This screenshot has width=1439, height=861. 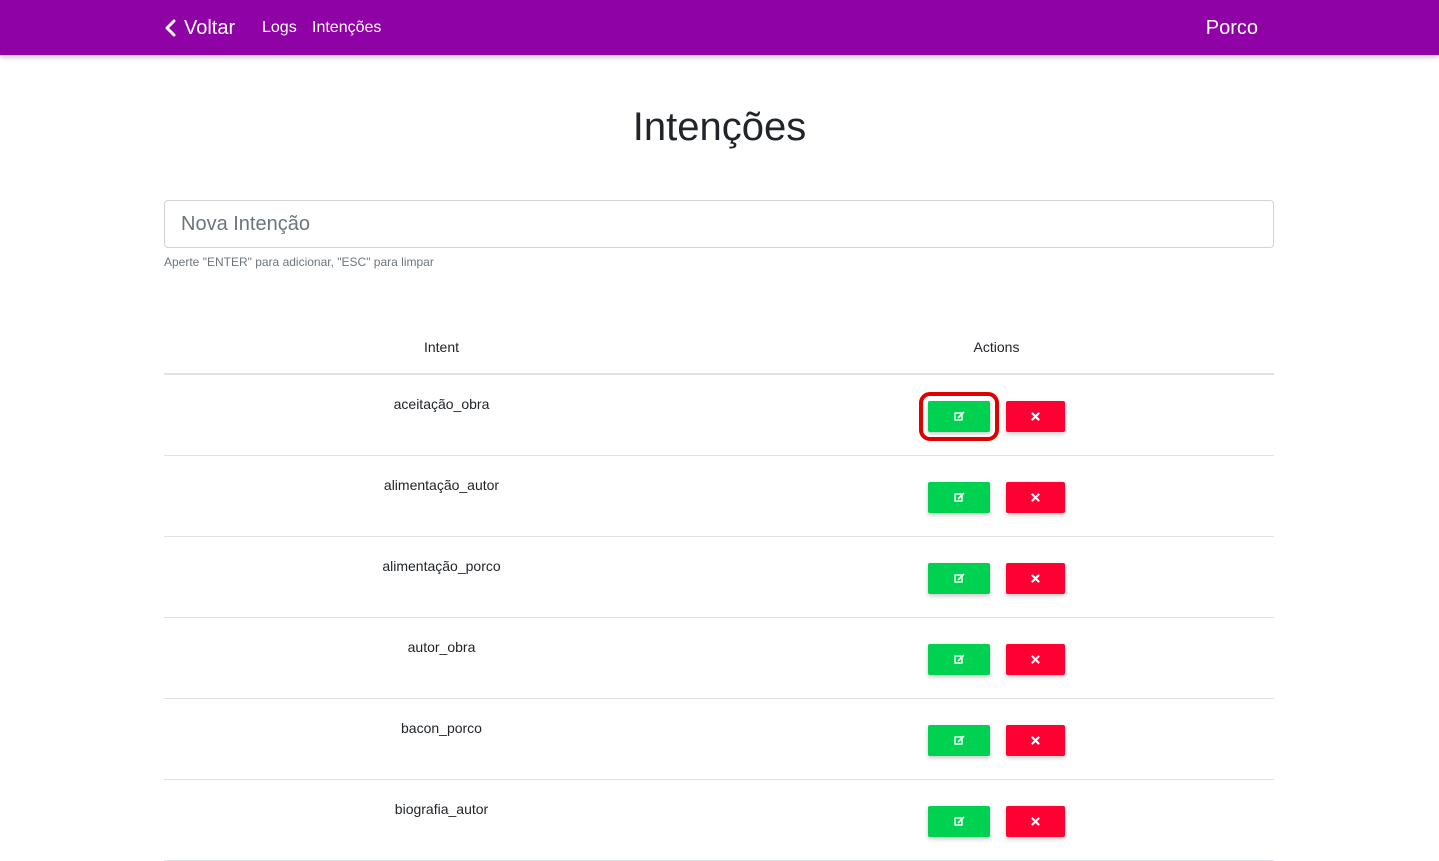 I want to click on brand-name: Porco, so click(x=1231, y=28).